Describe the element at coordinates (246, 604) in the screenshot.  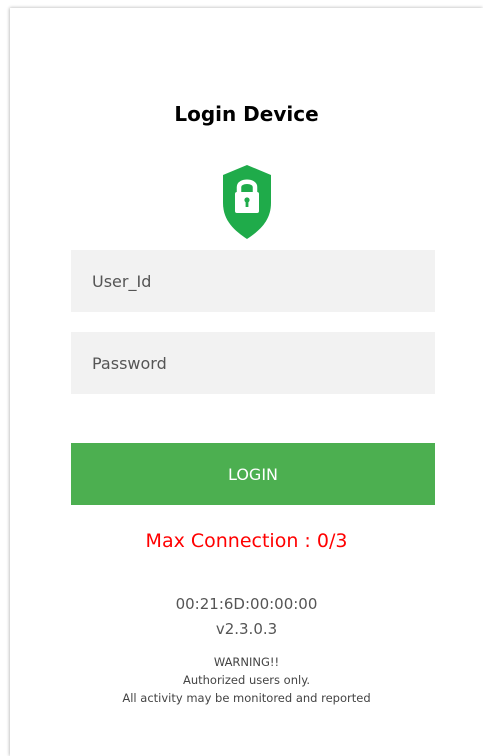
I see `mac-address: 00:21:6D:00:00:00` at that location.